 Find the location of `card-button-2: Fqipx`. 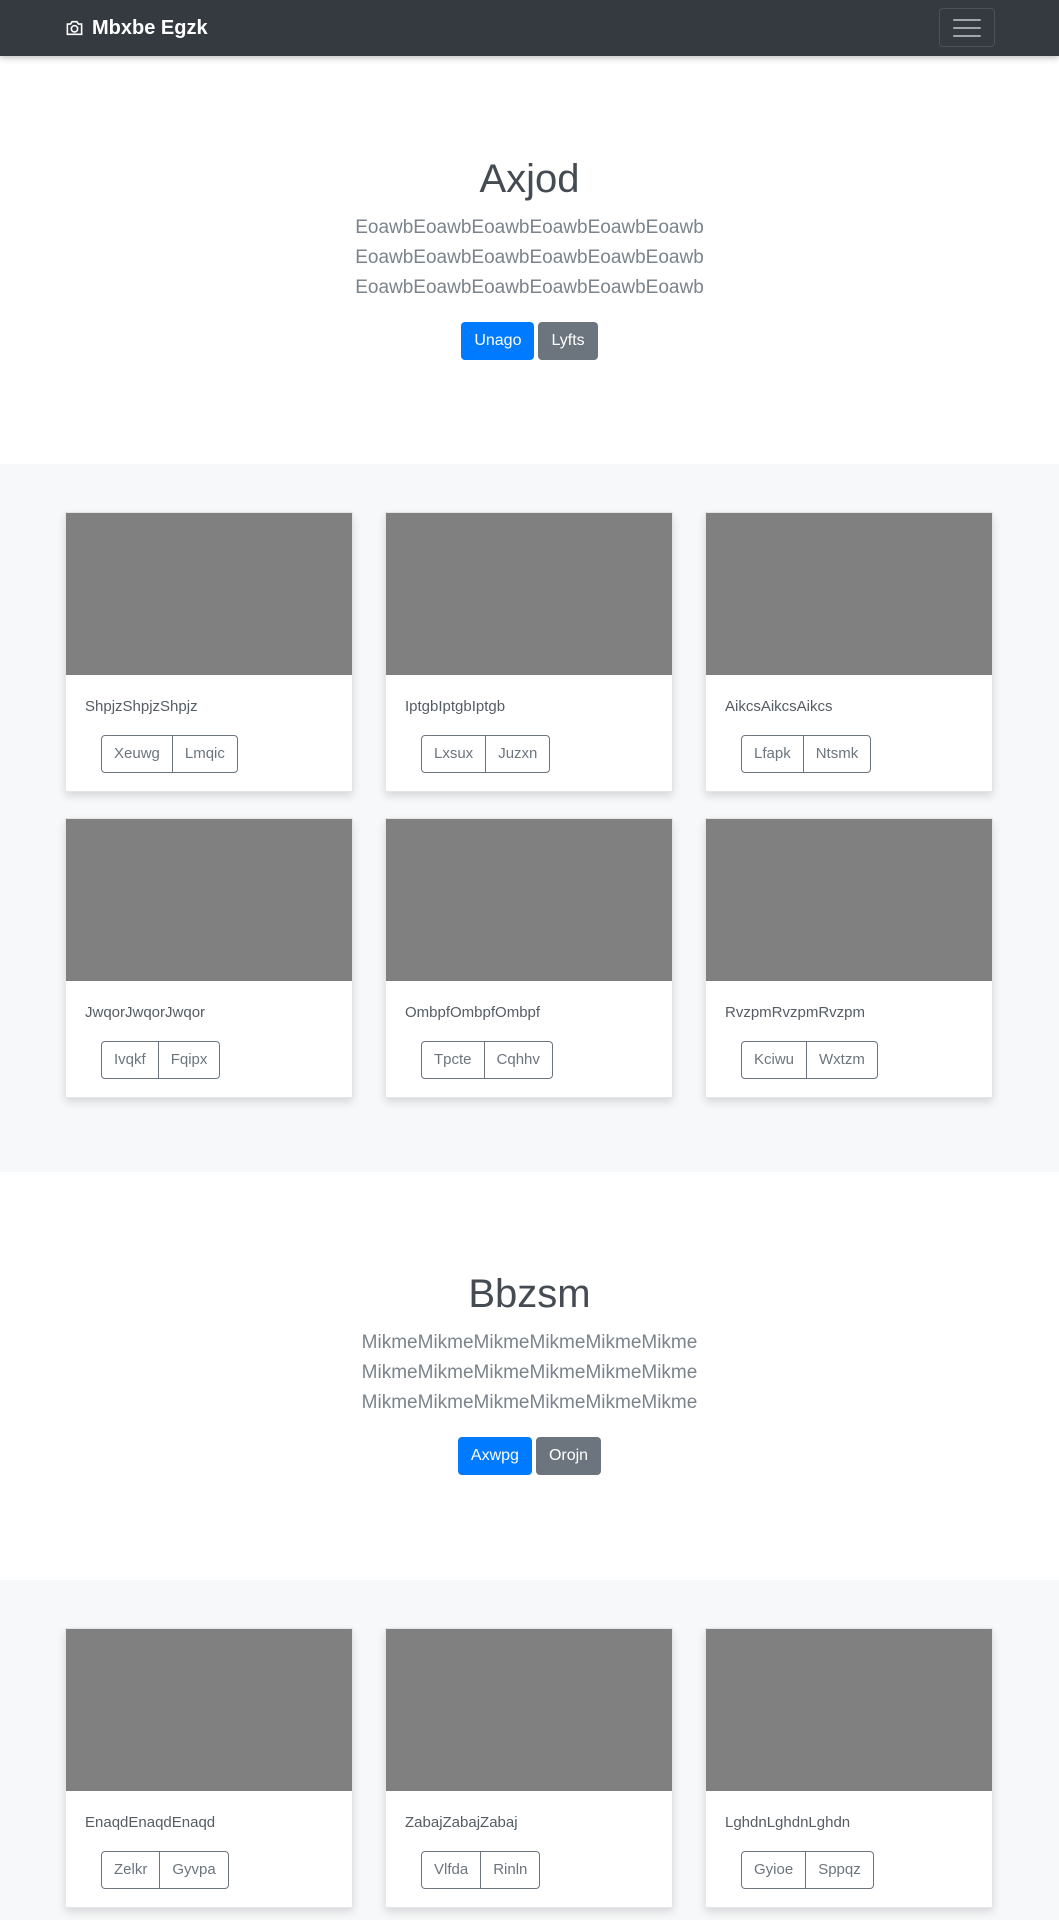

card-button-2: Fqipx is located at coordinates (189, 1060).